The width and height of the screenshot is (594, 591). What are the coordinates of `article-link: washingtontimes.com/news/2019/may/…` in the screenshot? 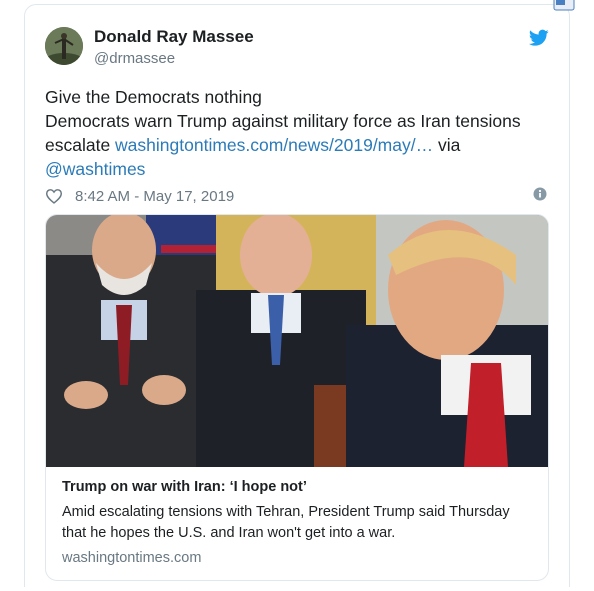 It's located at (274, 145).